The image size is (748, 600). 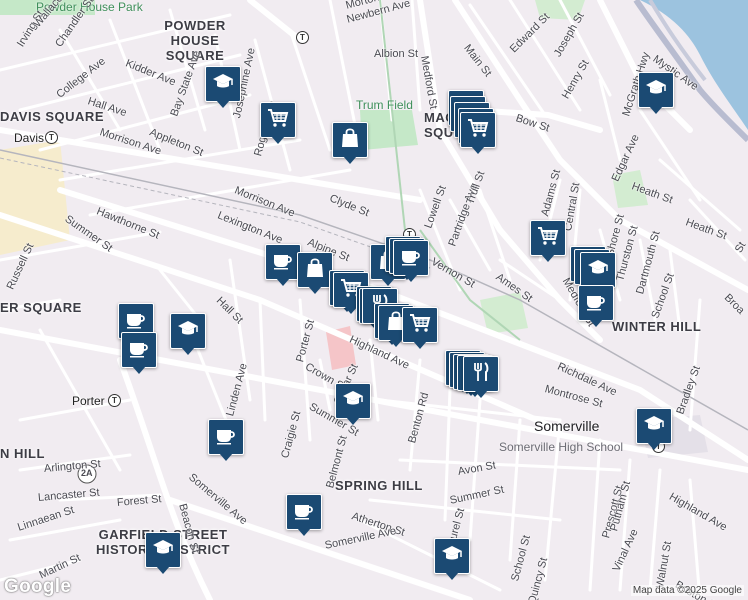 I want to click on area-label: N HILL, so click(x=22, y=453).